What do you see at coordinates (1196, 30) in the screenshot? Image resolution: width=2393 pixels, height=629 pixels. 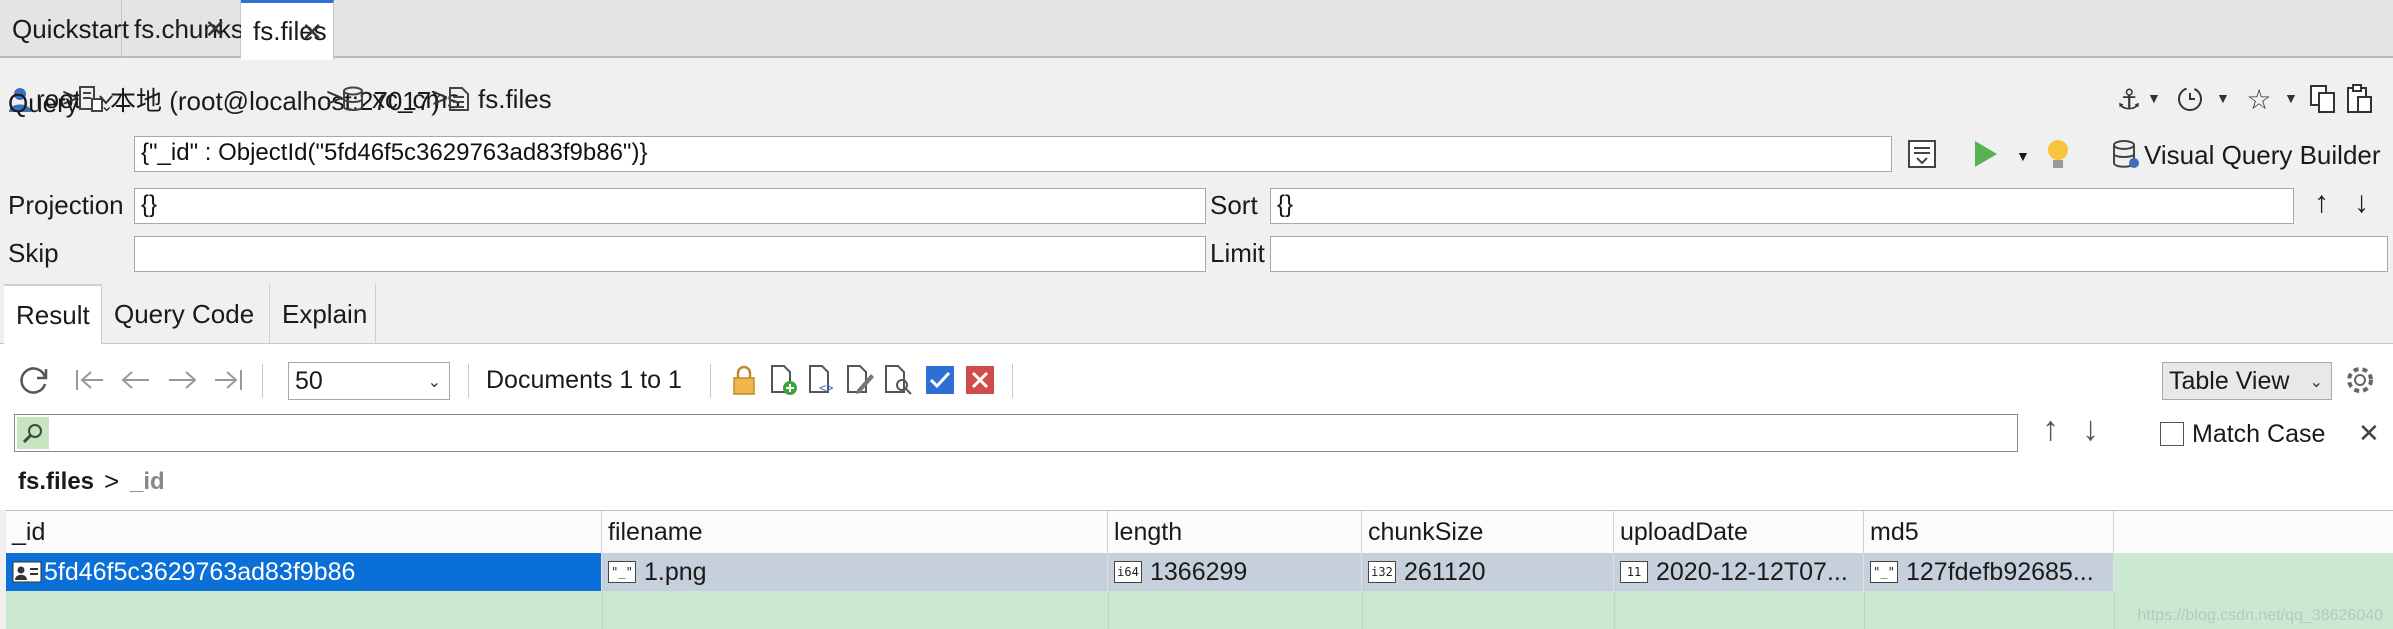 I see `editor-tab-strip: Quickstart fs.chunks ✕ fs.files ✕` at bounding box center [1196, 30].